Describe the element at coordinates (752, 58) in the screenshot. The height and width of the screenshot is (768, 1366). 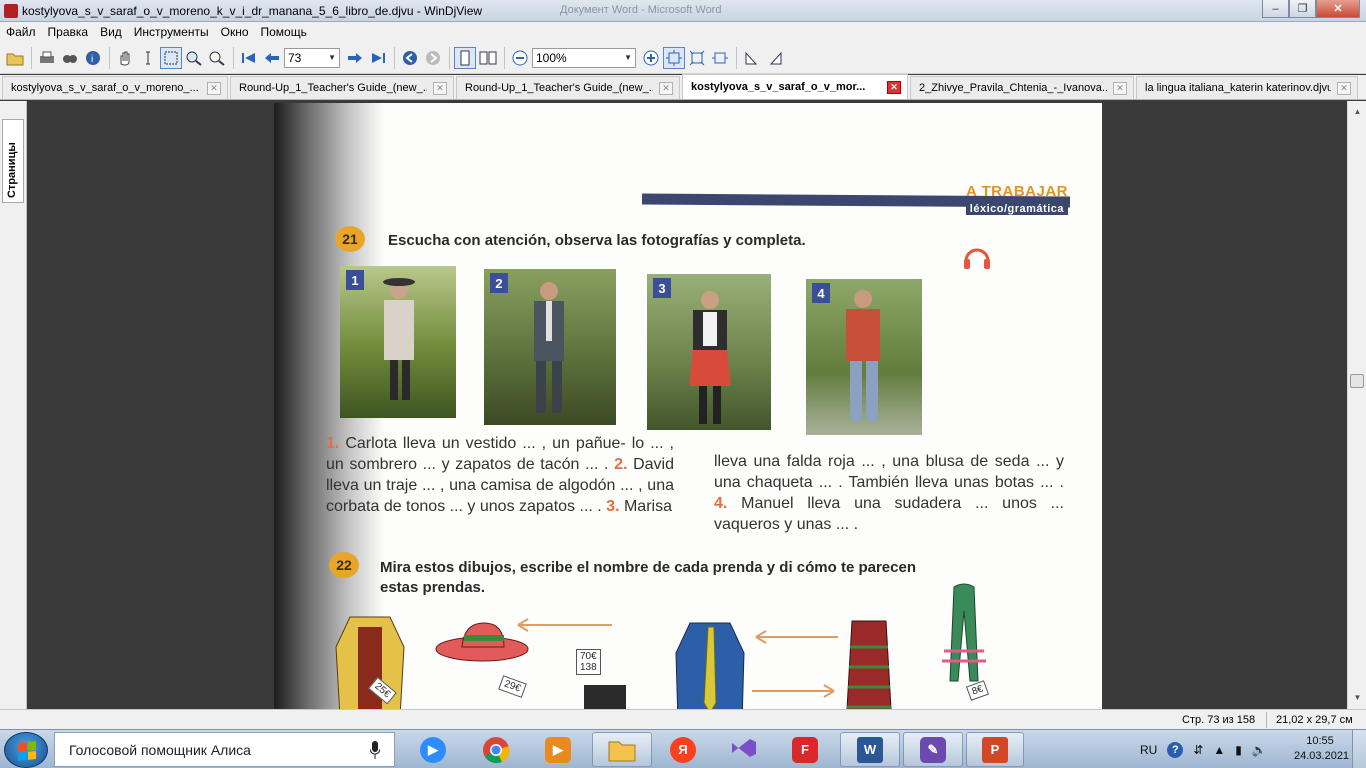
I see `rotate-left-icon` at that location.